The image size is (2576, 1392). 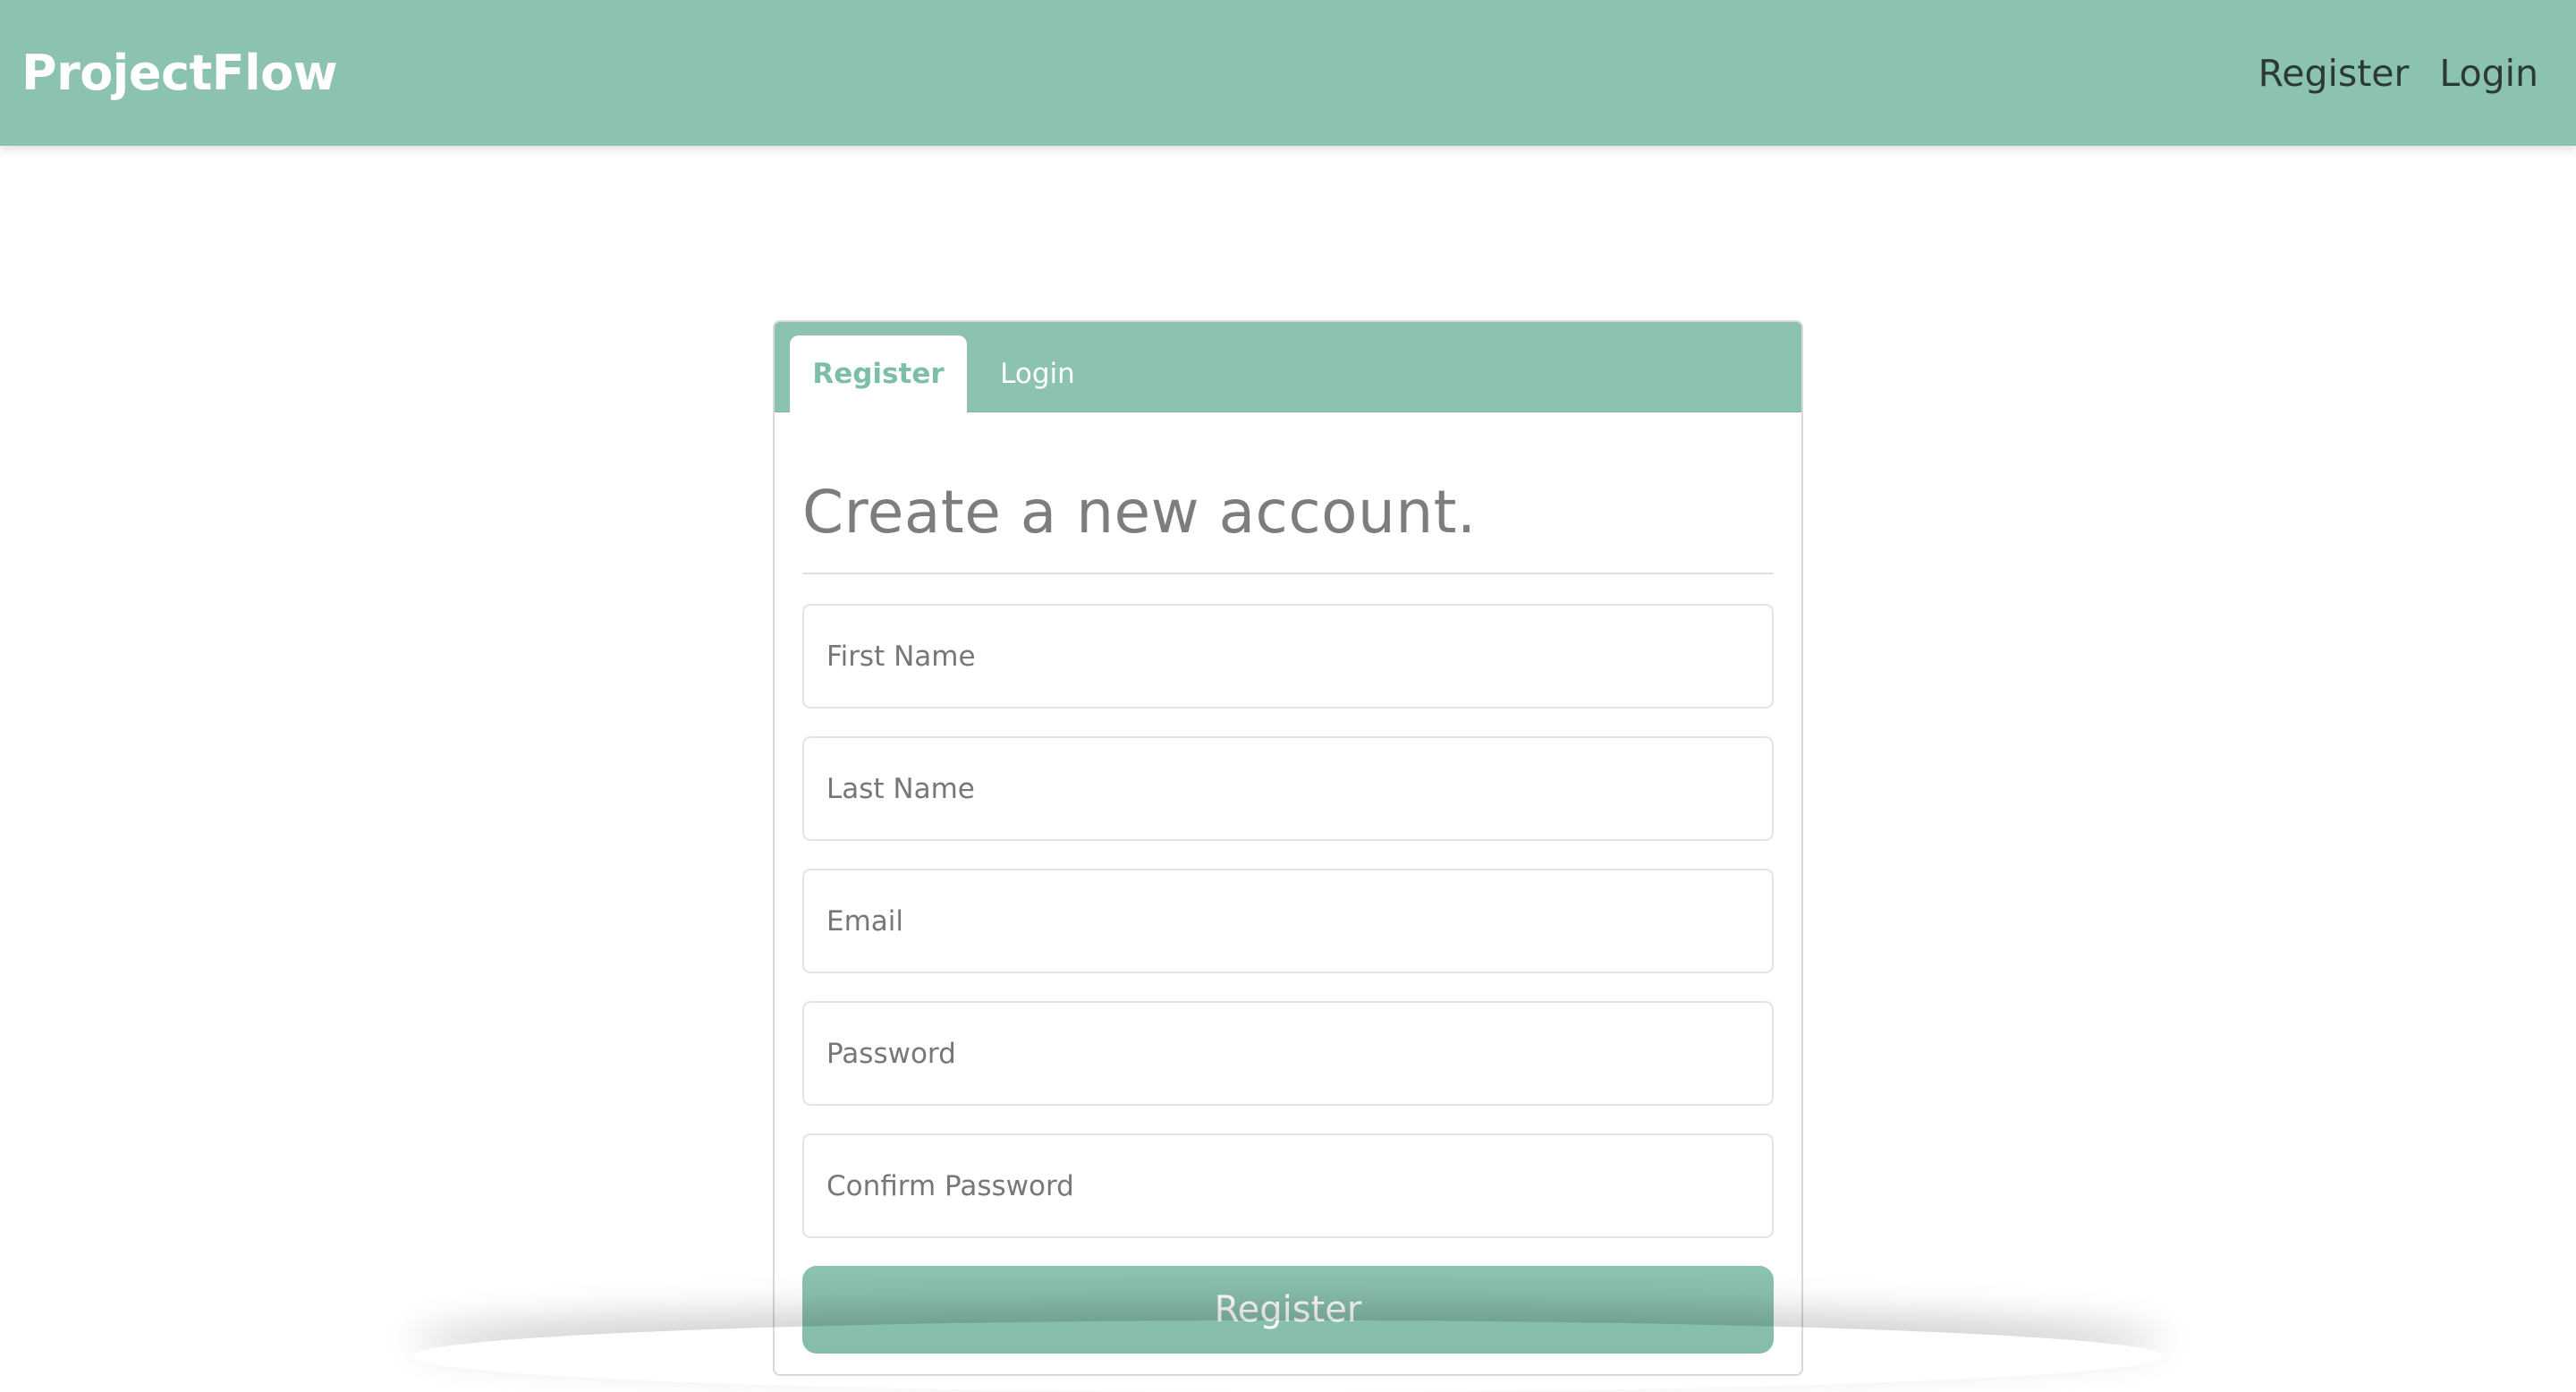 What do you see at coordinates (1288, 656) in the screenshot?
I see `first-name-input` at bounding box center [1288, 656].